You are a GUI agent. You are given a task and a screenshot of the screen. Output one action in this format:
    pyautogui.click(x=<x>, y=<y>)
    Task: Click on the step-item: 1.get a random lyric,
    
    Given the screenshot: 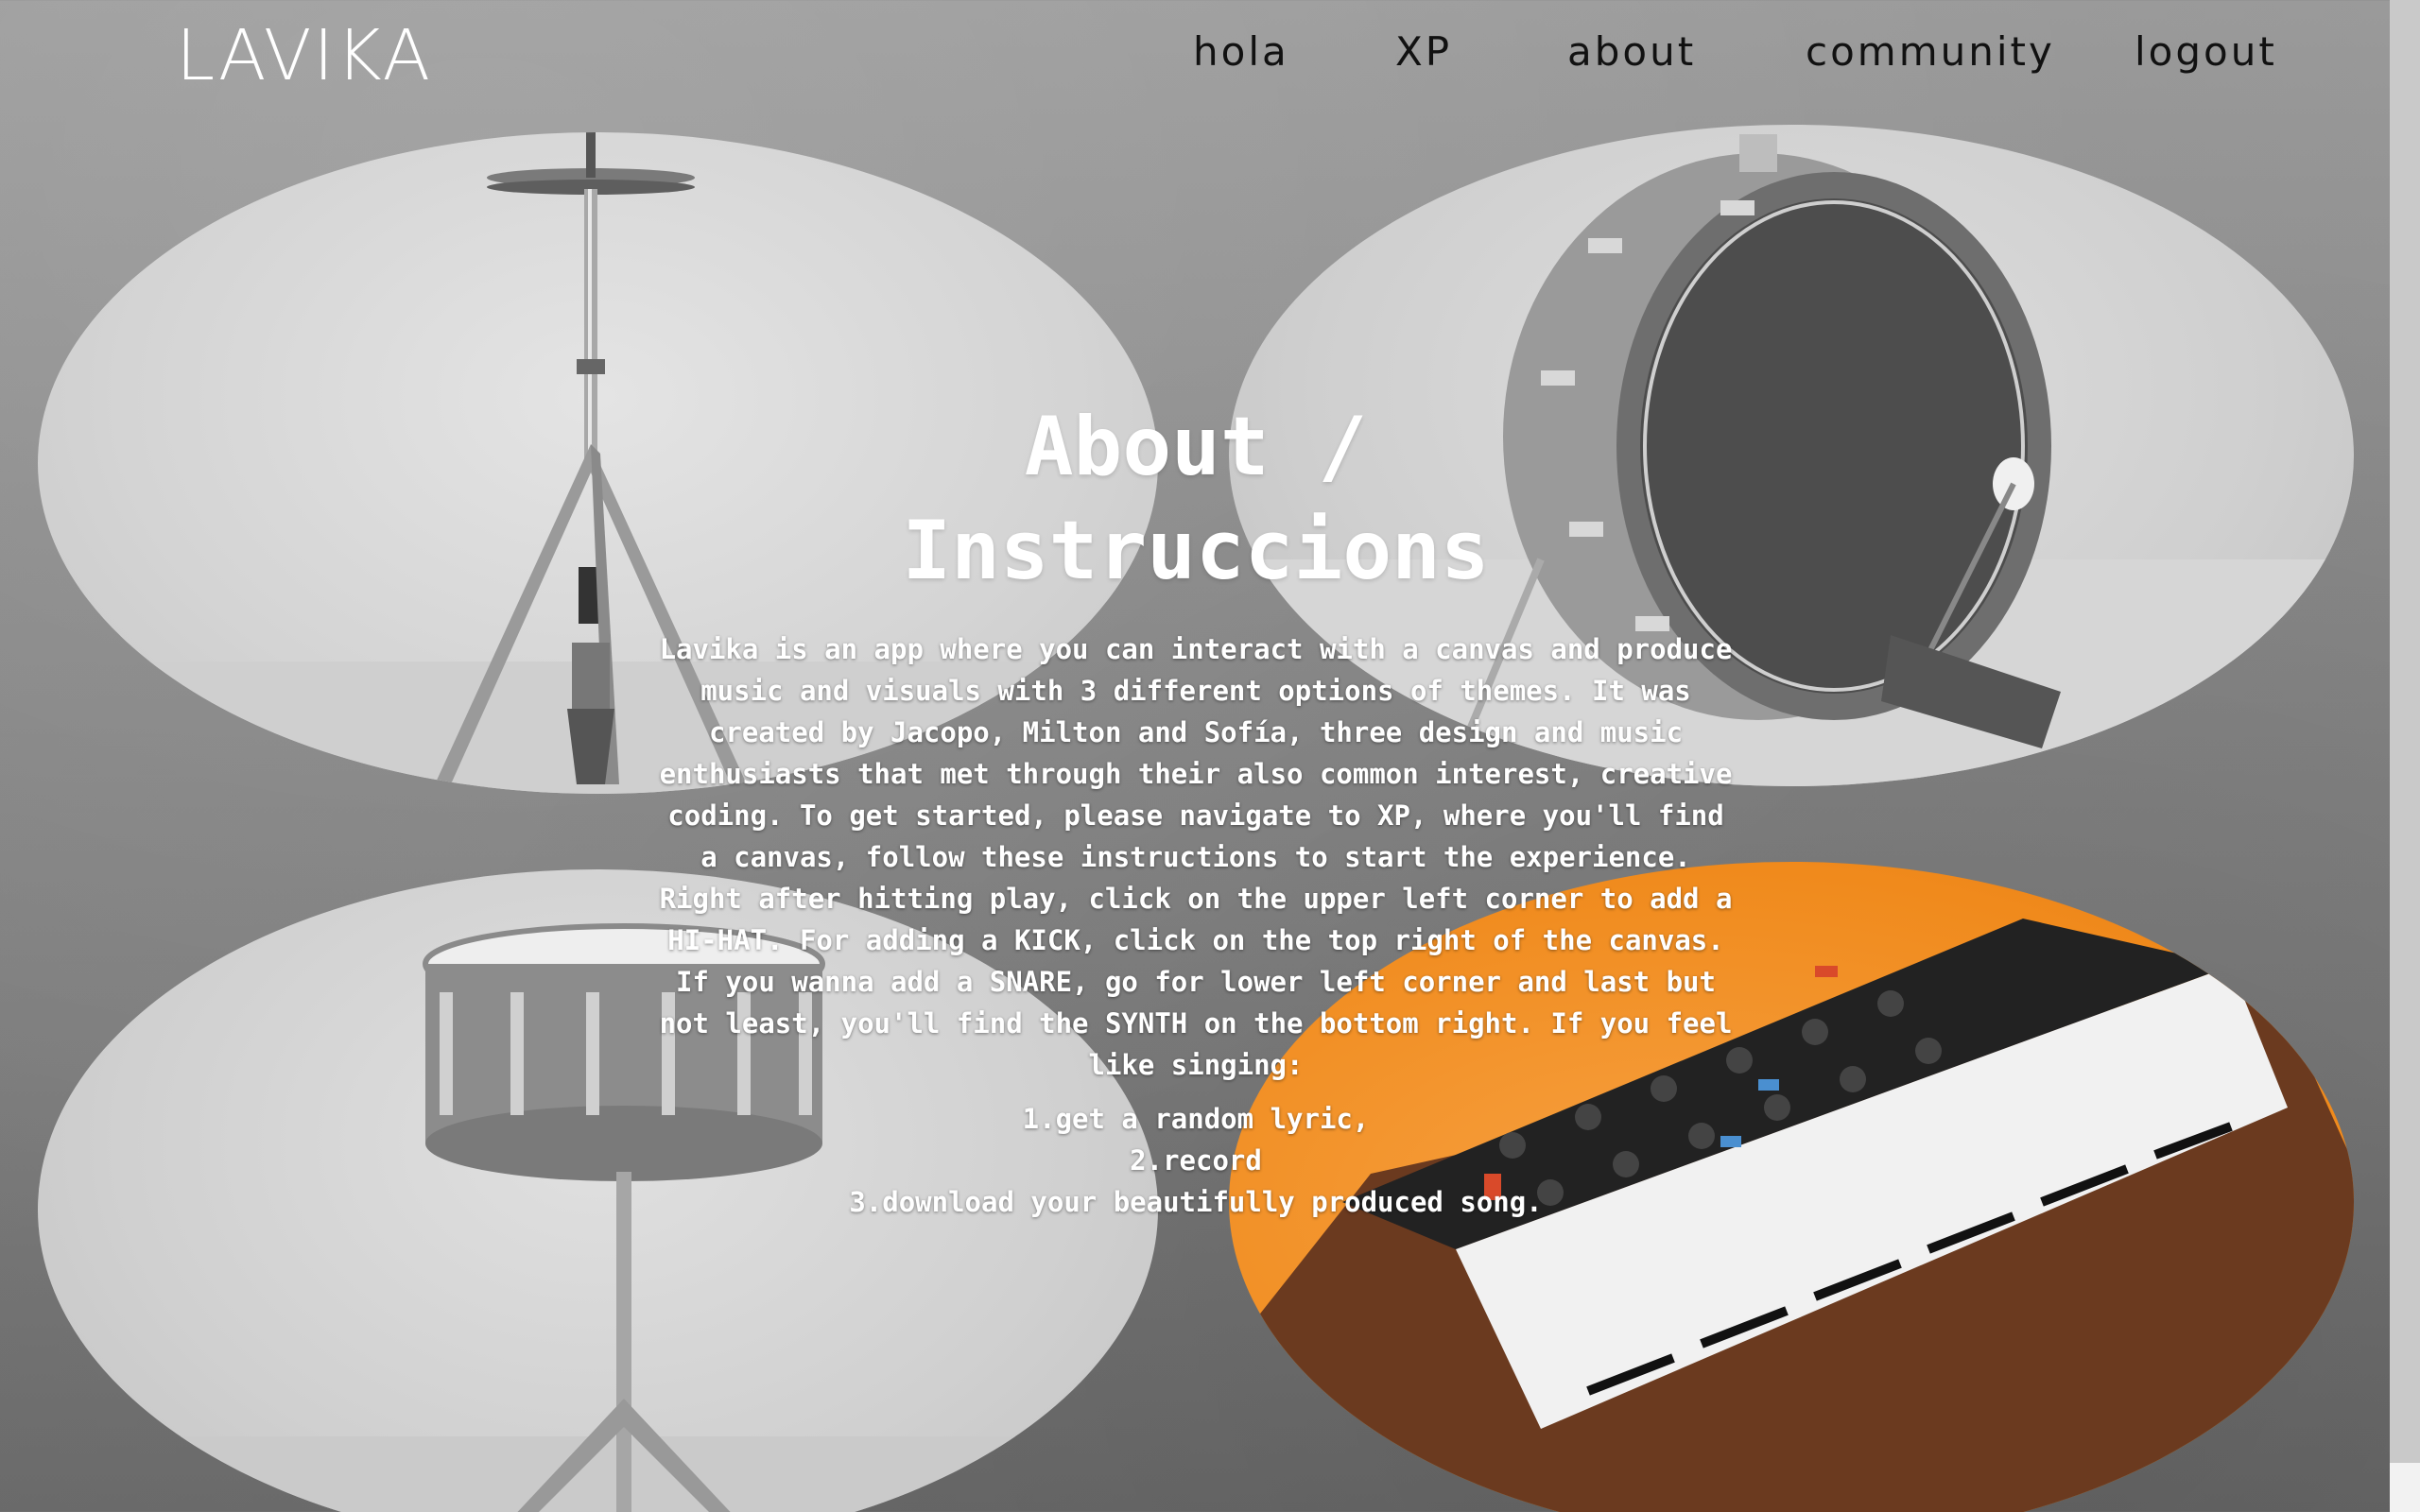 What is the action you would take?
    pyautogui.click(x=1196, y=1119)
    